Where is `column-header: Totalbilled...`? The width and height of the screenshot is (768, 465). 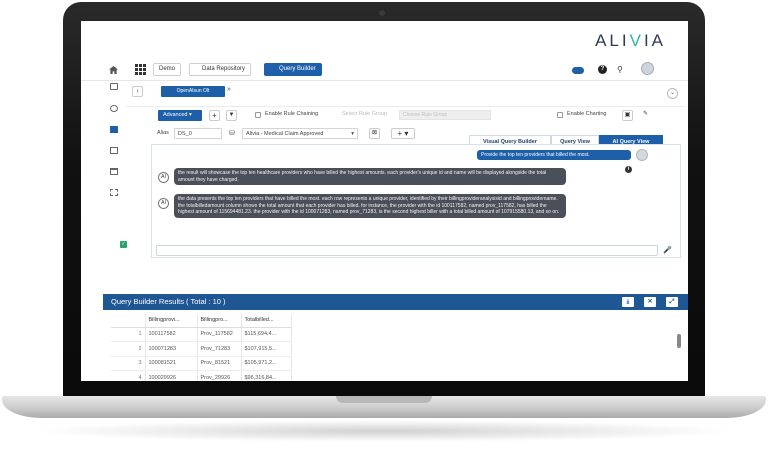 column-header: Totalbilled... is located at coordinates (266, 321).